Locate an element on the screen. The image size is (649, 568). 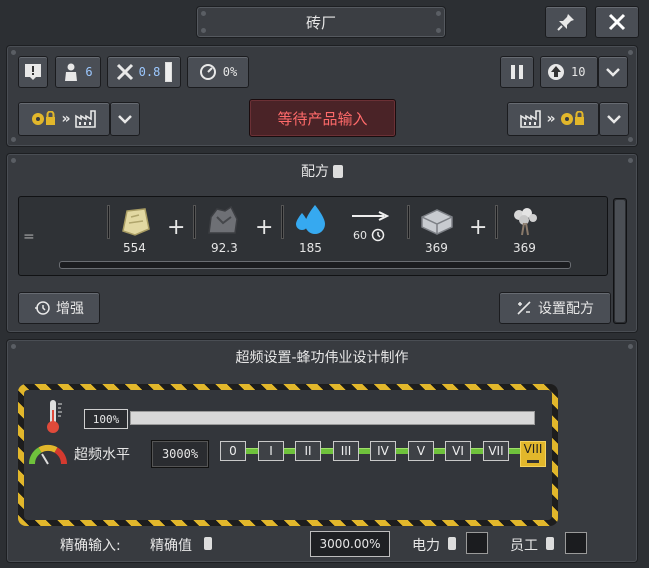
priority-dropdown-button is located at coordinates (613, 72).